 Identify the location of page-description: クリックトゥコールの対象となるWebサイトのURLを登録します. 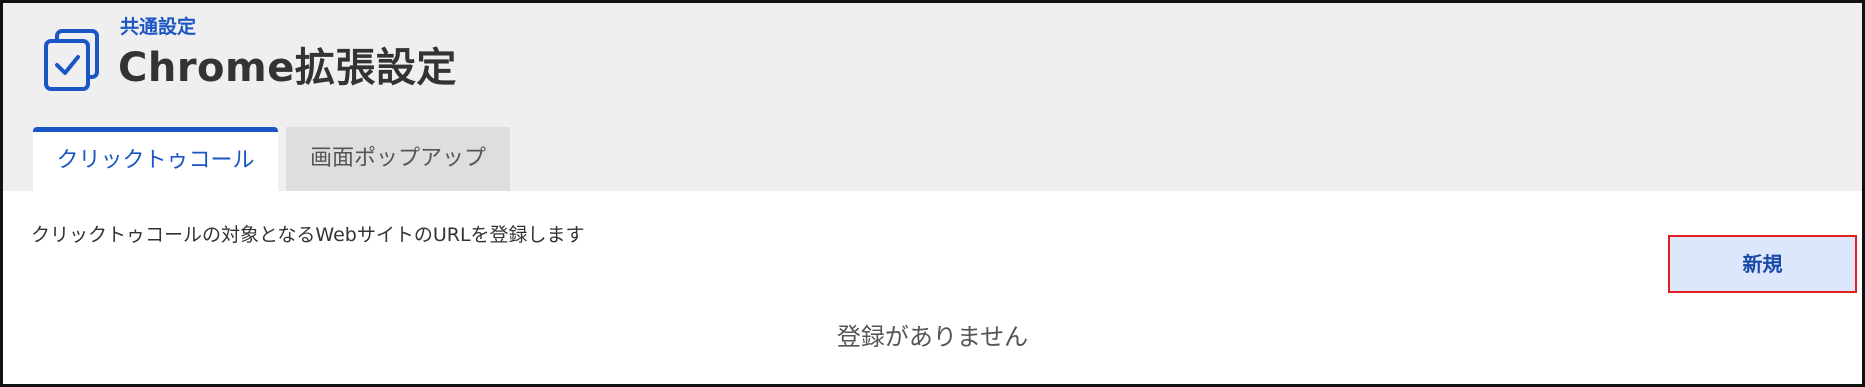
(308, 235).